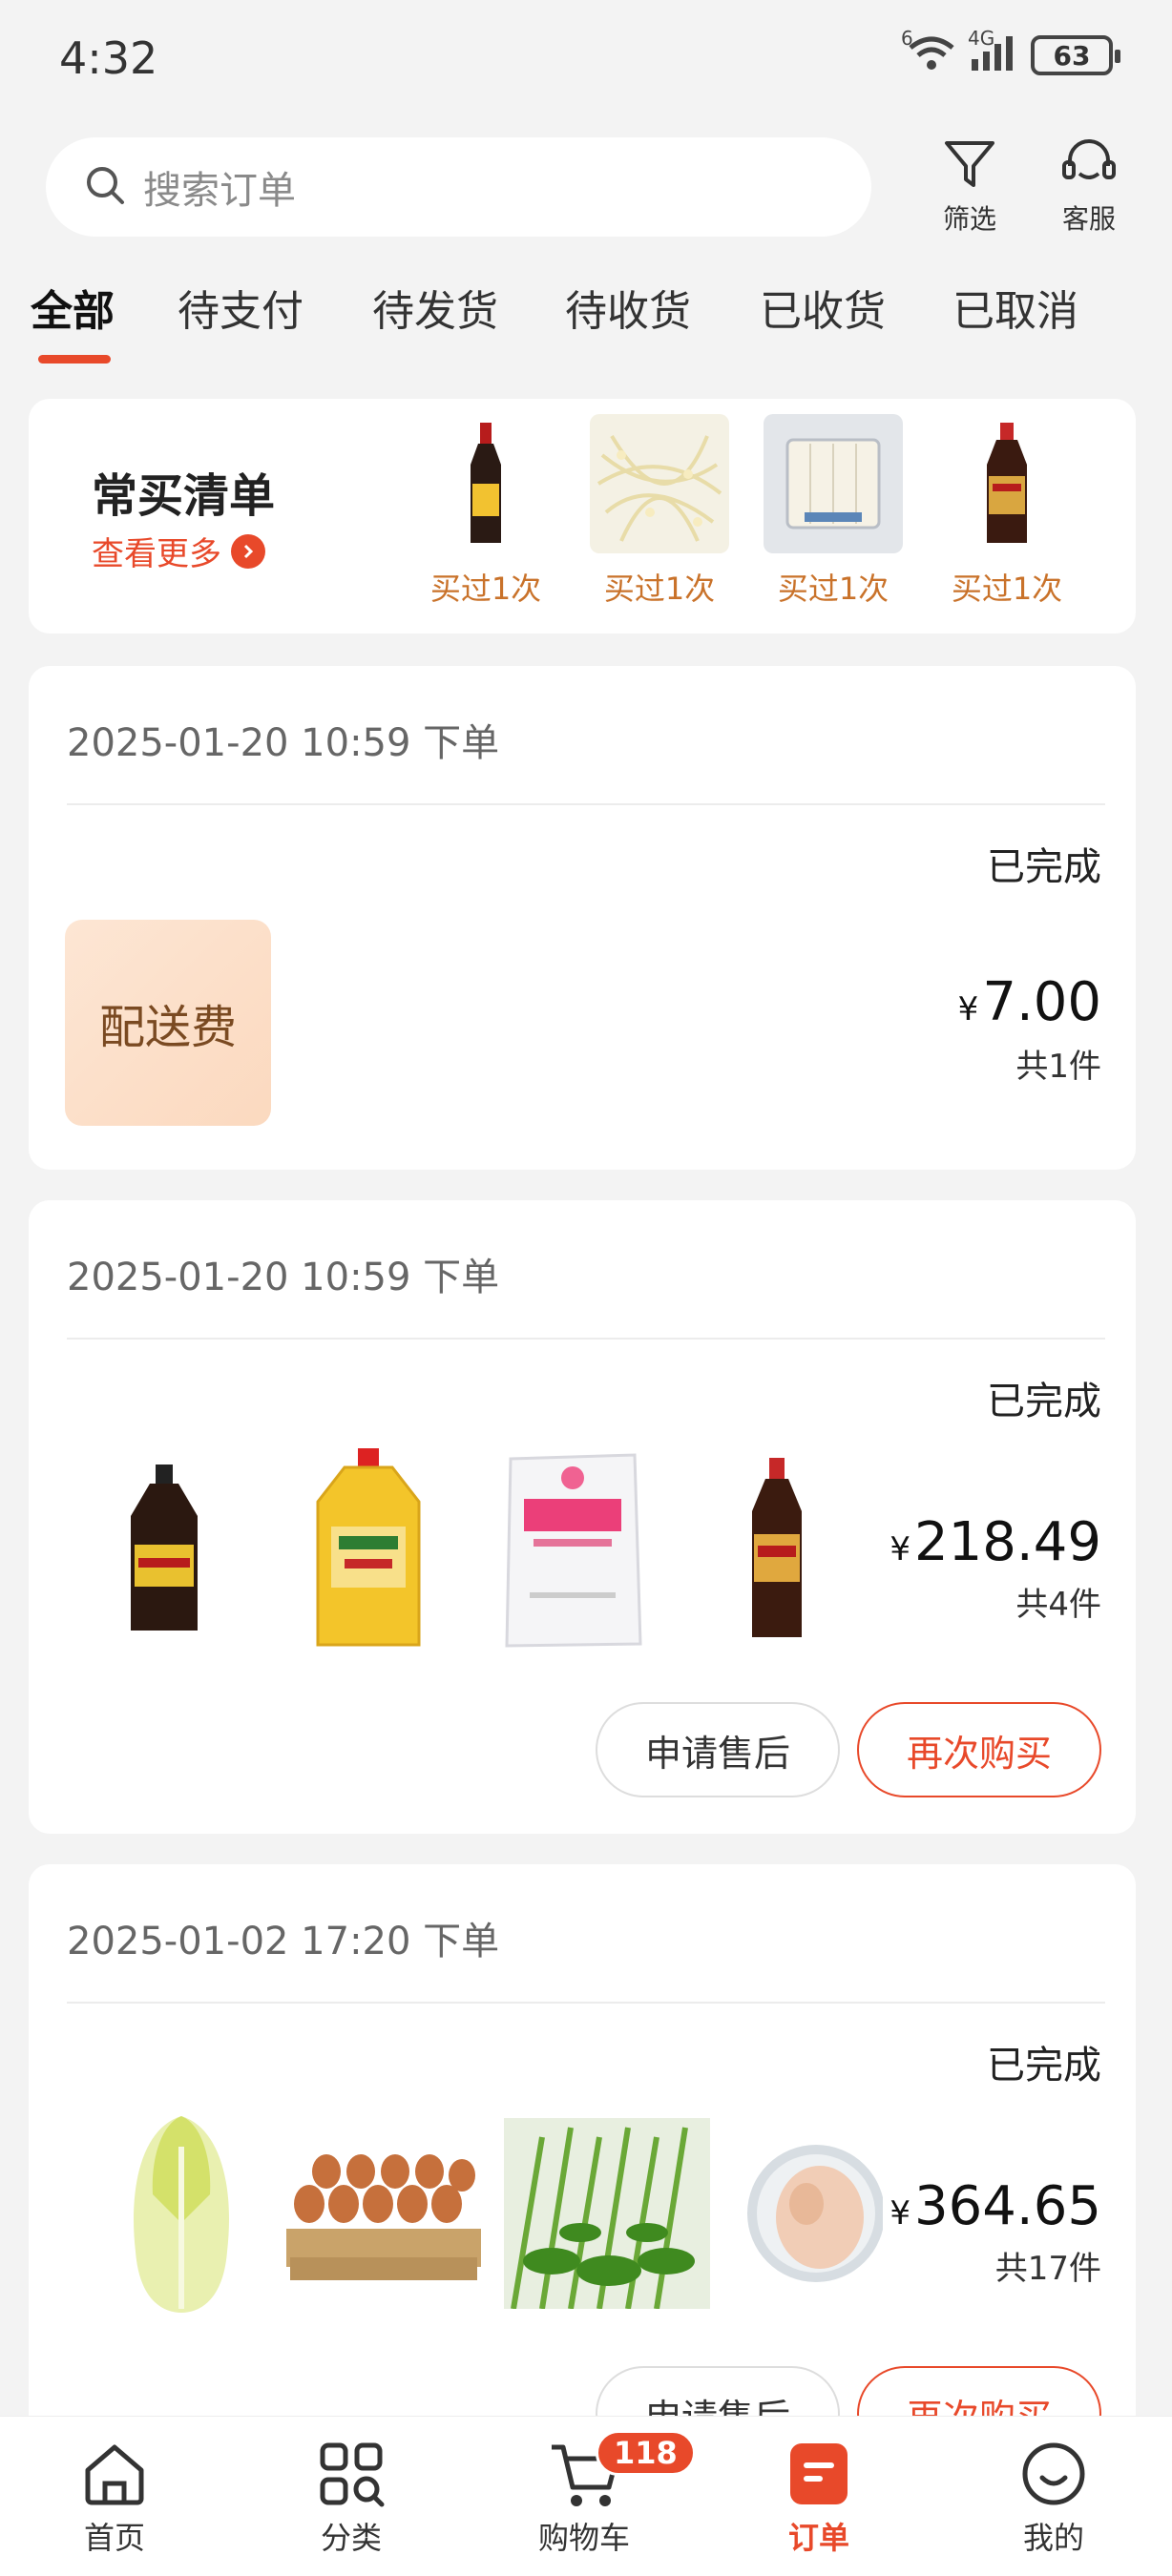 This screenshot has height=2576, width=1172. I want to click on green-vegetable-icon, so click(607, 2213).